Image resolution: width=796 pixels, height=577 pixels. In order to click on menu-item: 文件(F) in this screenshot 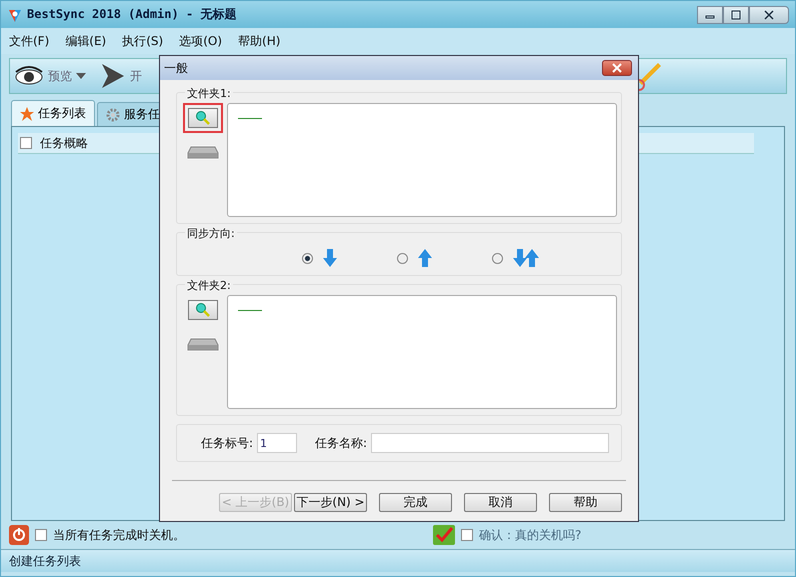, I will do `click(29, 41)`.